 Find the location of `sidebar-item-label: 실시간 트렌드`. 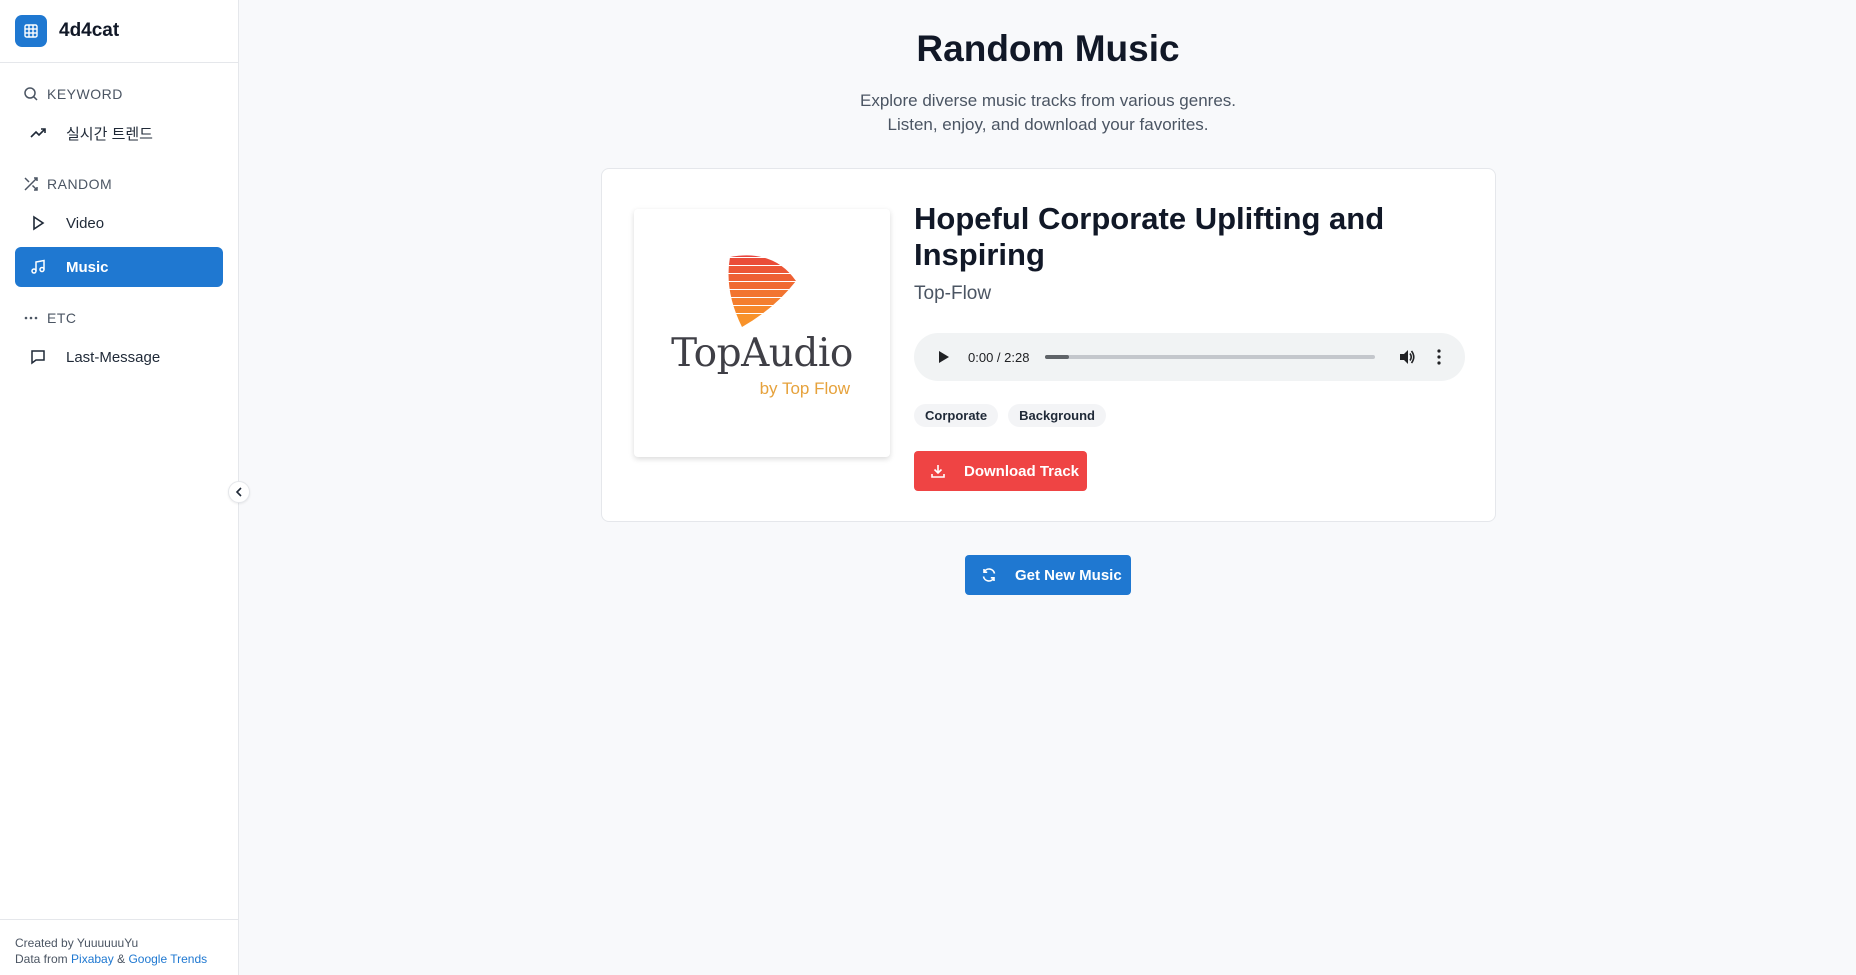

sidebar-item-label: 실시간 트렌드 is located at coordinates (109, 134).